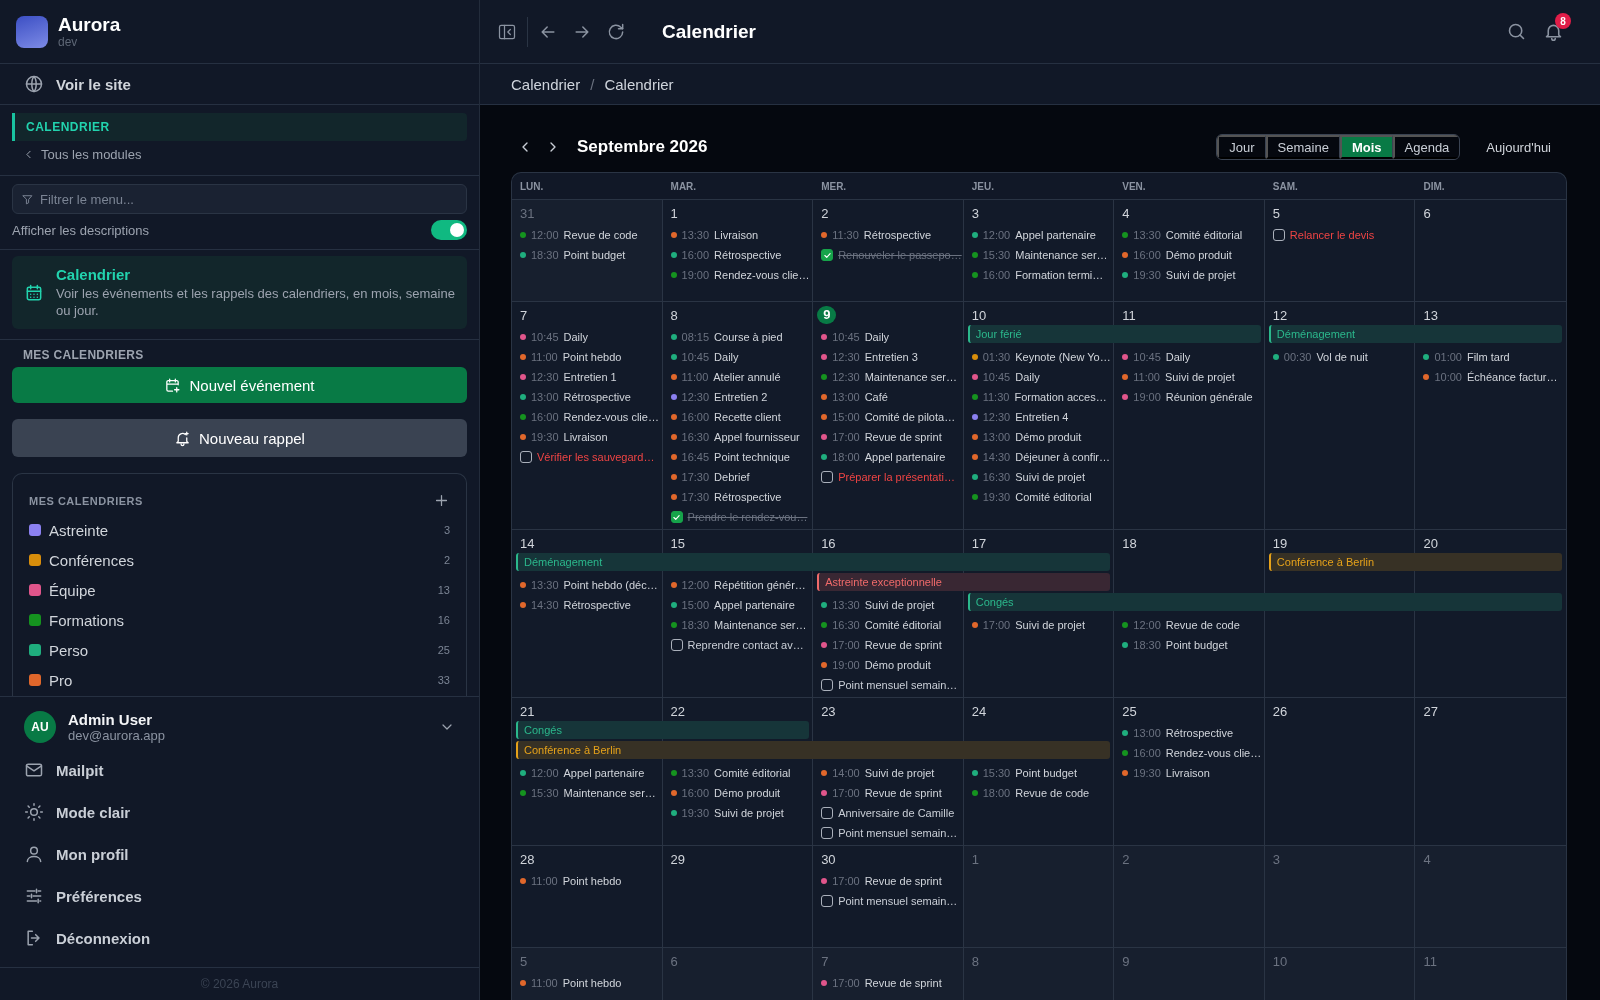 The height and width of the screenshot is (1000, 1600). I want to click on event-title: Entretien 4, so click(1042, 417).